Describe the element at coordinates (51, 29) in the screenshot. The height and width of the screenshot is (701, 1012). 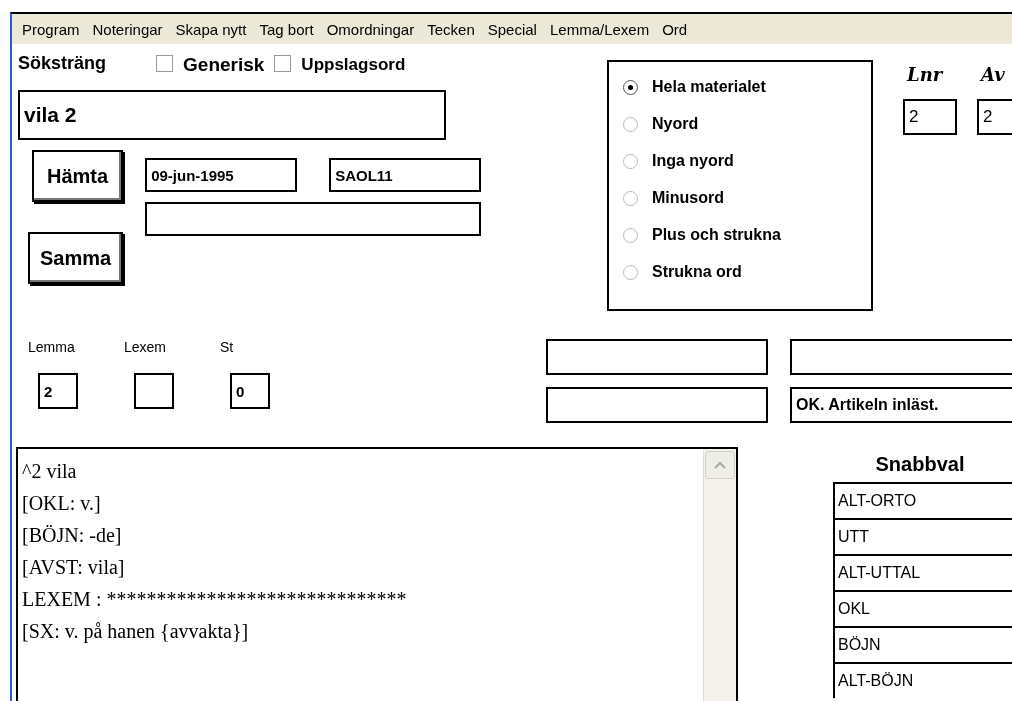
I see `menu-item: Program` at that location.